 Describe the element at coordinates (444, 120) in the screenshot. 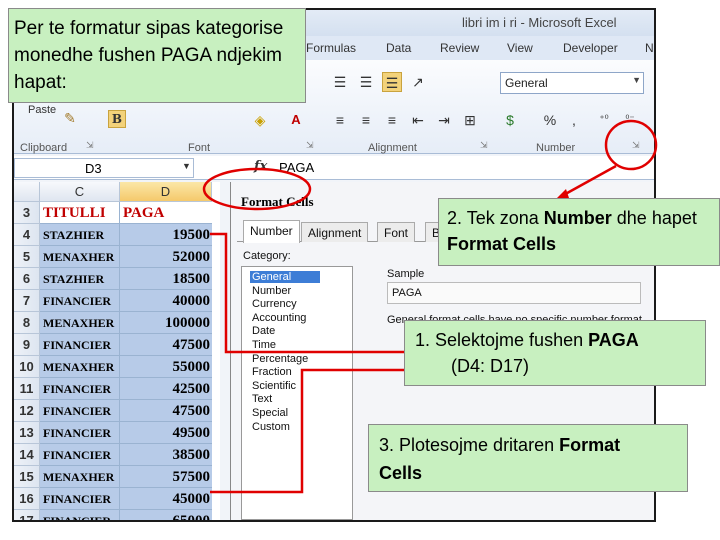

I see `indent-increase-icon: ⇥` at that location.